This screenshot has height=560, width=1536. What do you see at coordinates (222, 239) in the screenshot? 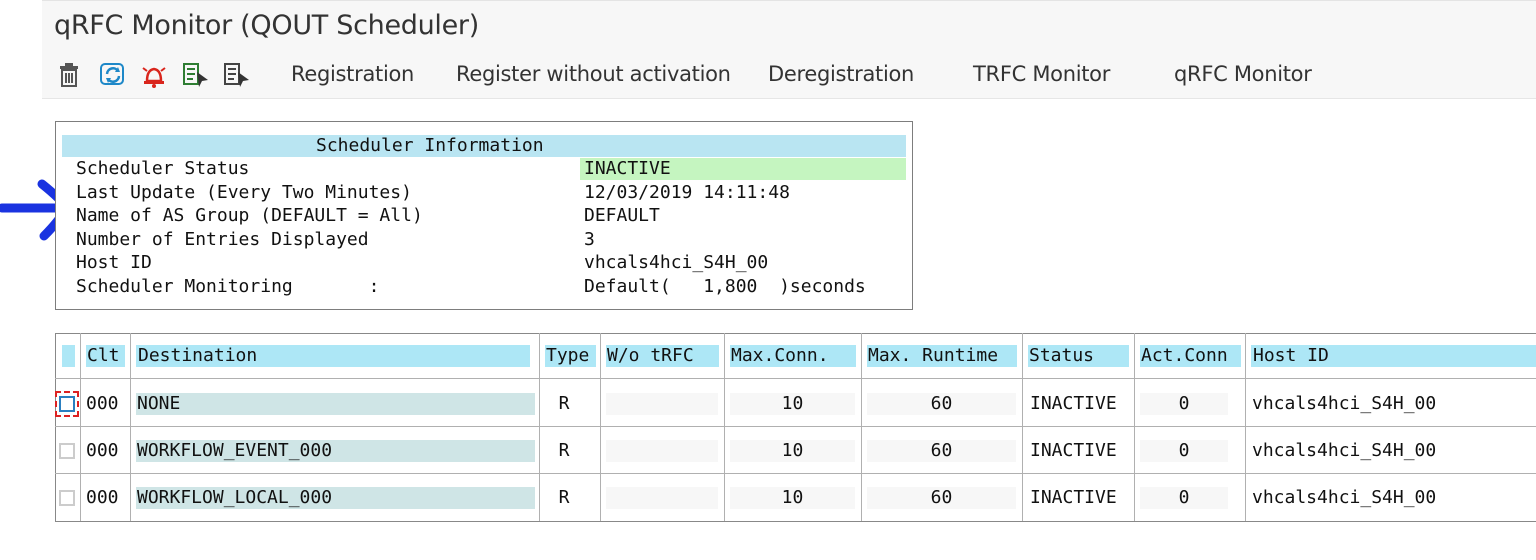
I see `info-label-entries: Number of Entries Displayed` at bounding box center [222, 239].